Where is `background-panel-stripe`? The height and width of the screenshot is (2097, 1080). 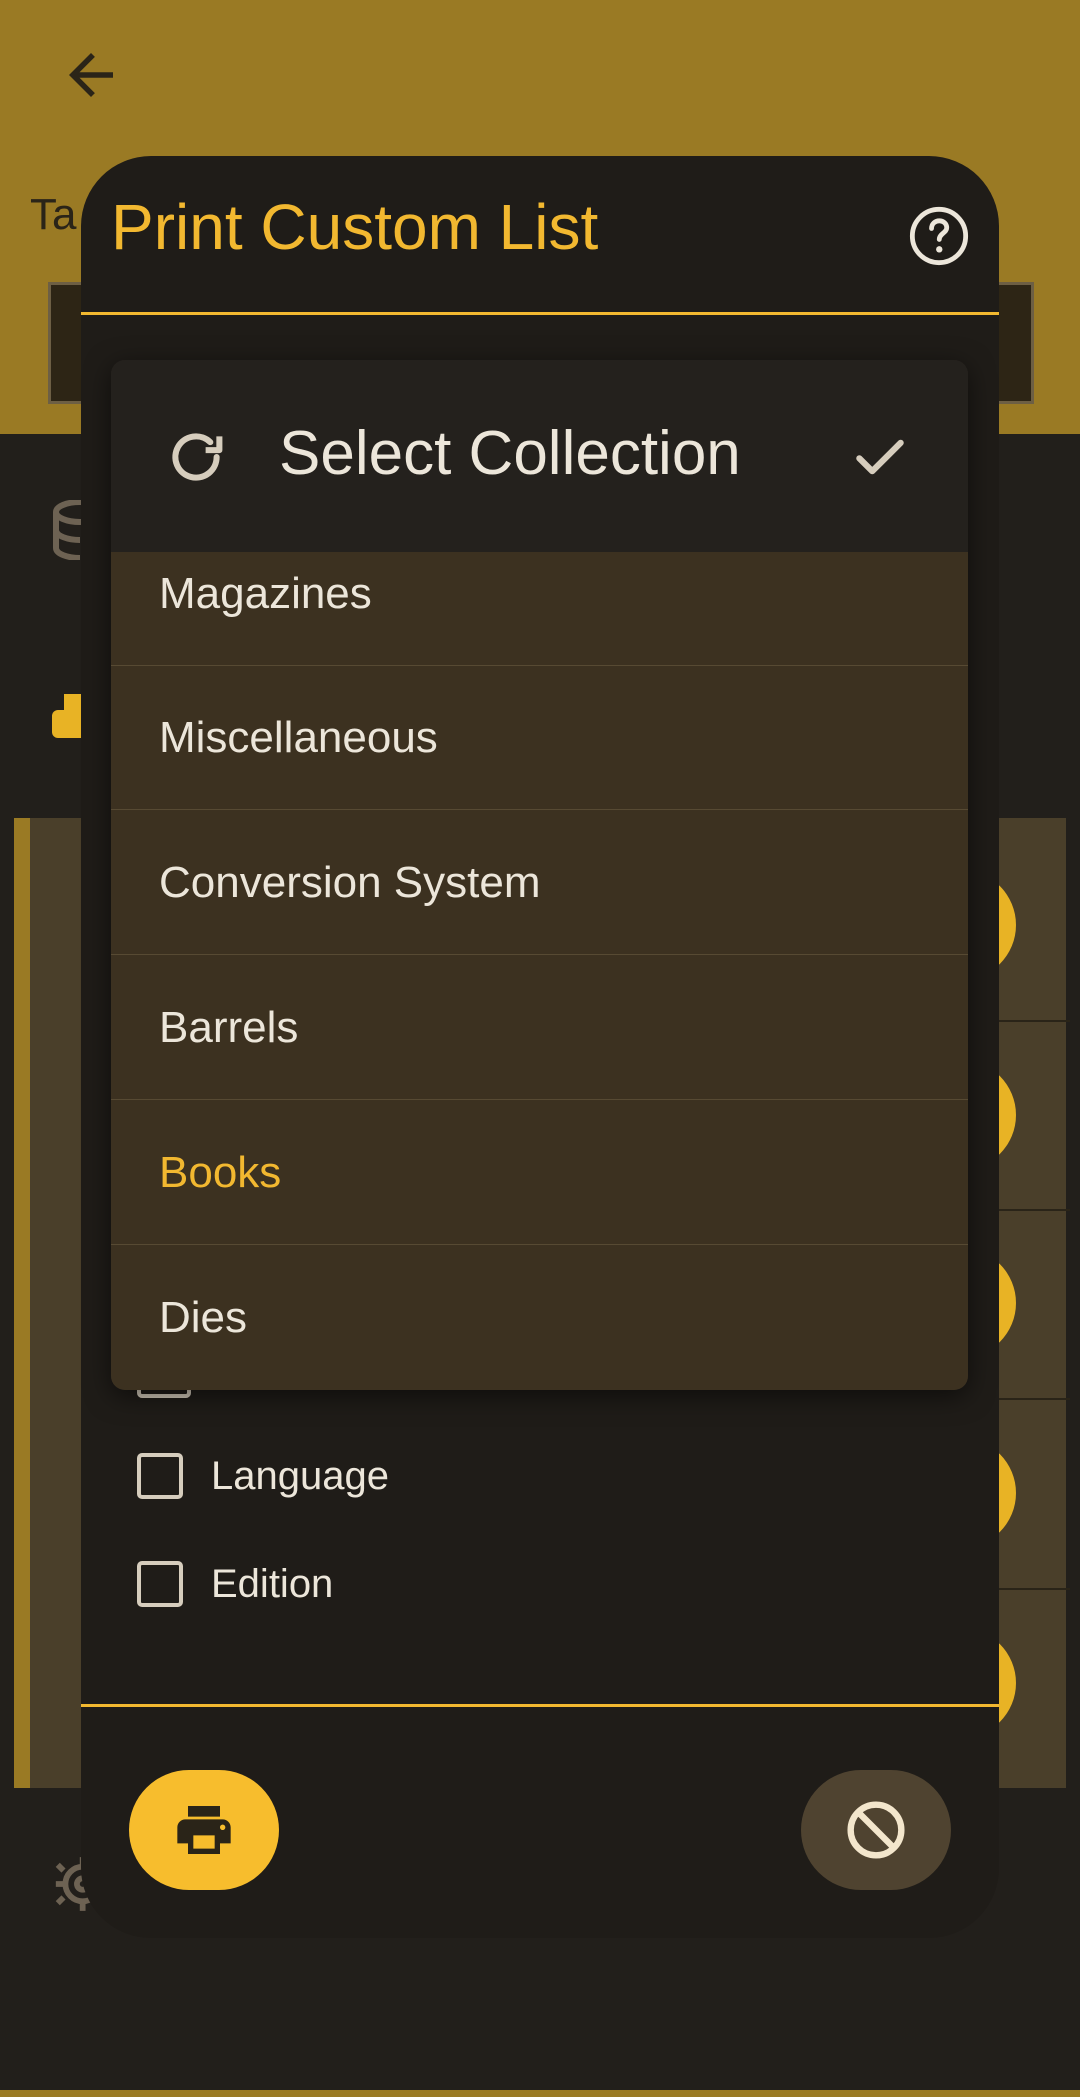
background-panel-stripe is located at coordinates (22, 1303).